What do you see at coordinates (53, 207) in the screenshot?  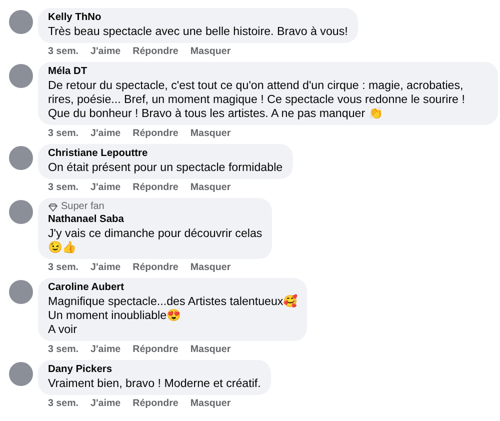 I see `diamond-icon` at bounding box center [53, 207].